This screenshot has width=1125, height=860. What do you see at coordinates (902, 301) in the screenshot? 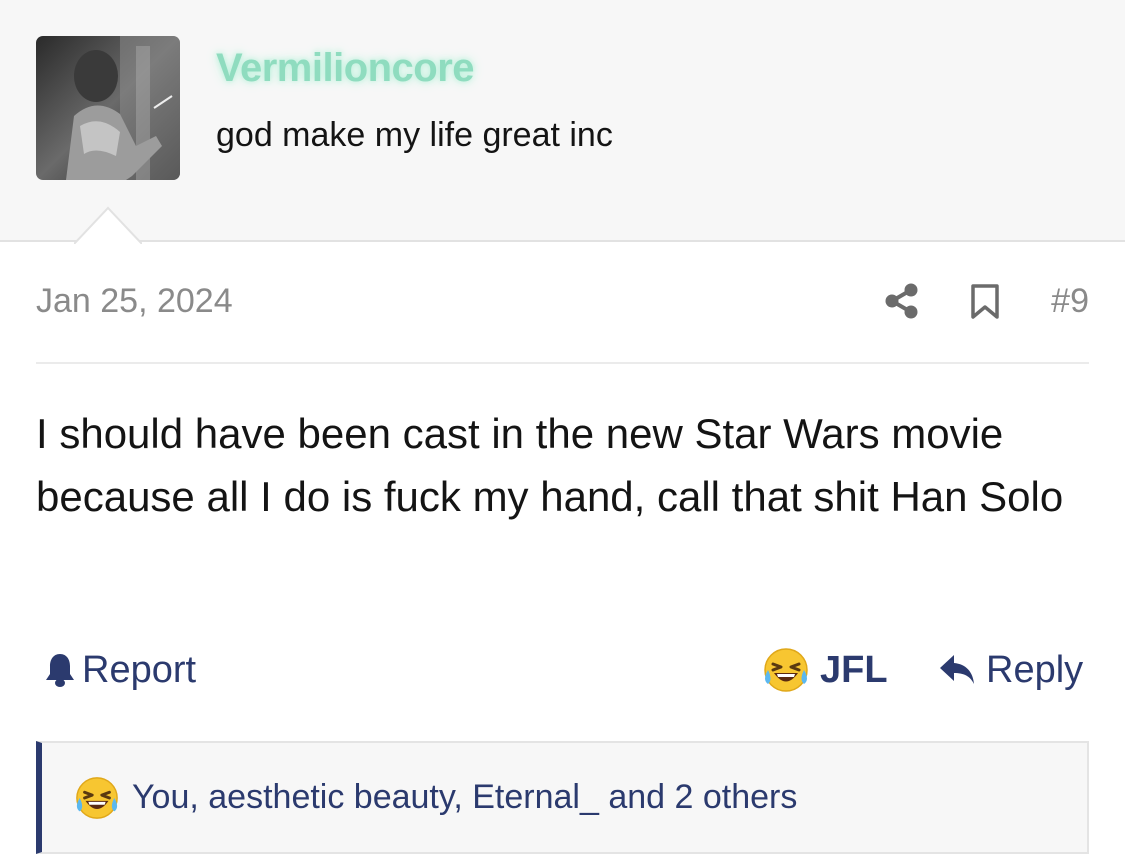
I see `share-icon` at bounding box center [902, 301].